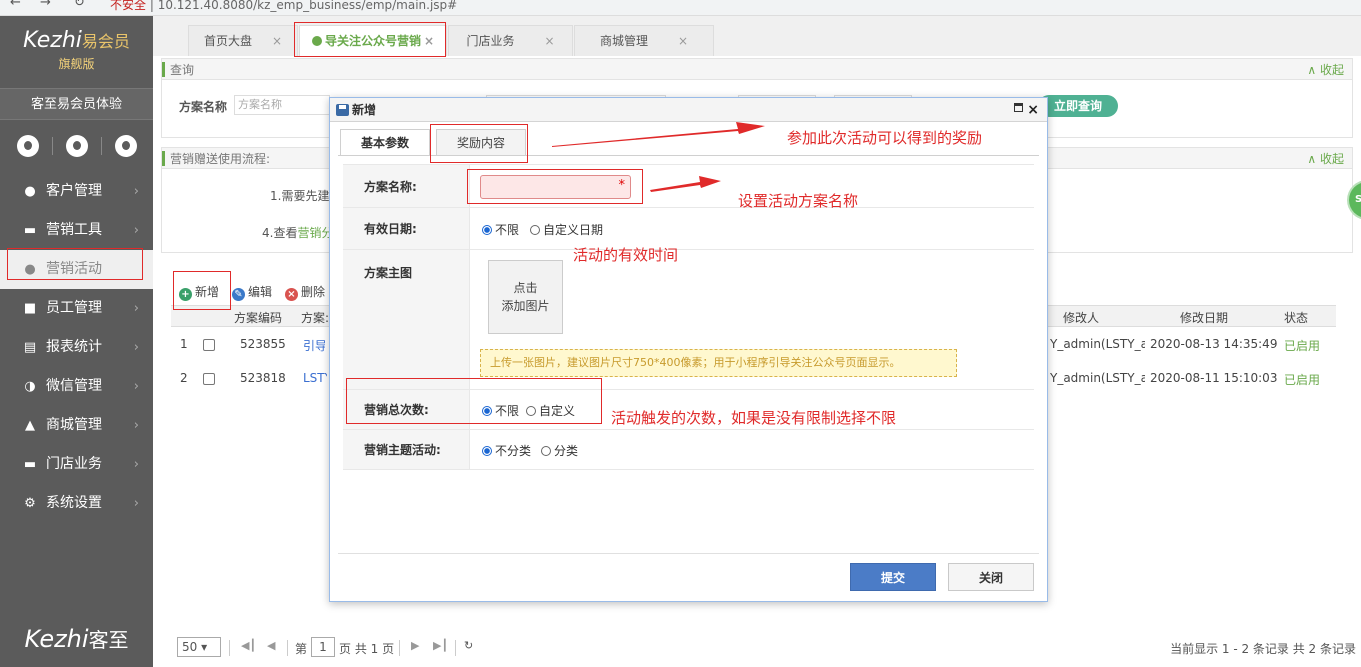 This screenshot has height=667, width=1361. I want to click on upload-text-line2: 添加图片, so click(525, 306).